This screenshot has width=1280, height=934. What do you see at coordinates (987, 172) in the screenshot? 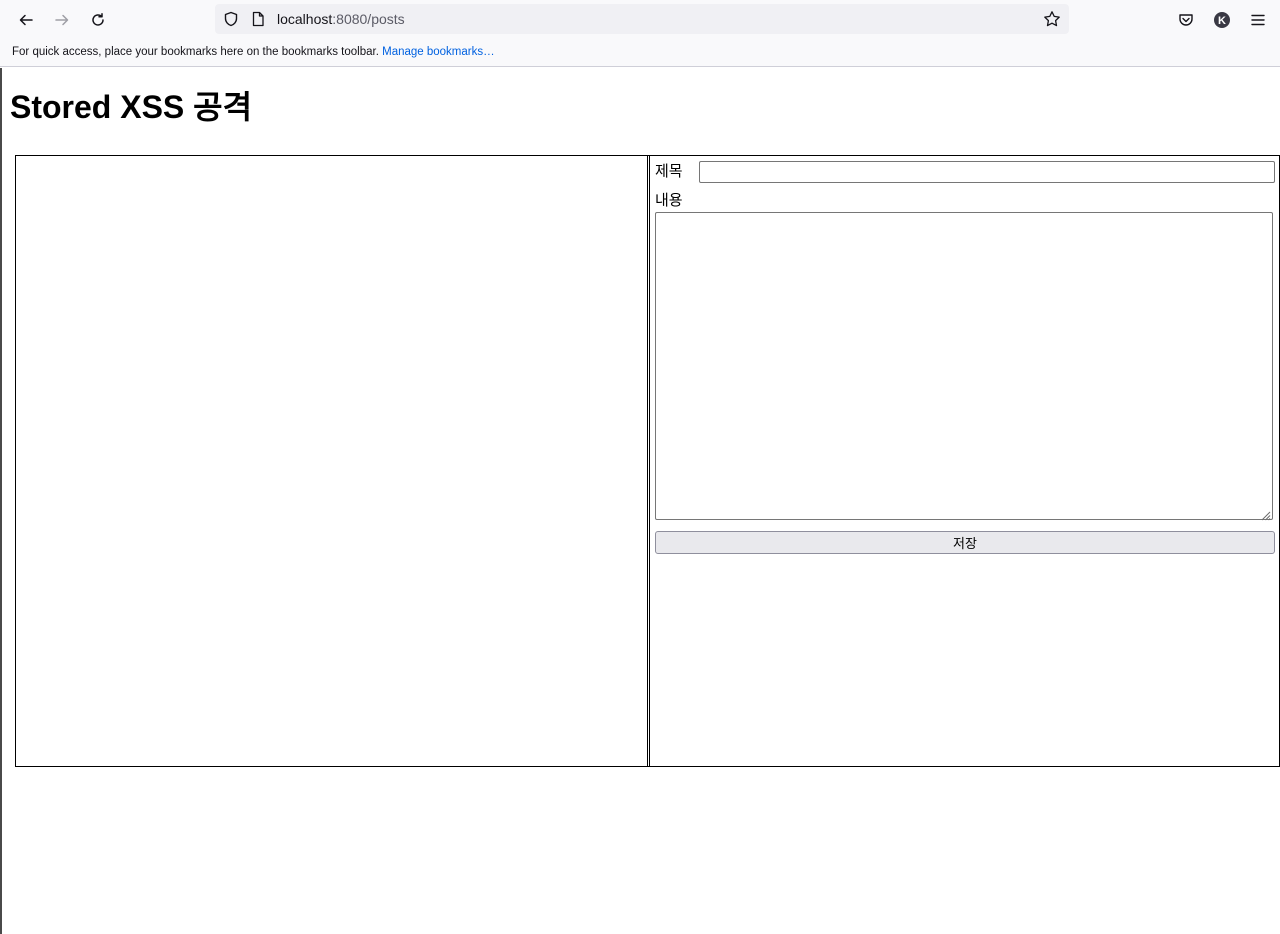
I see `title-input` at bounding box center [987, 172].